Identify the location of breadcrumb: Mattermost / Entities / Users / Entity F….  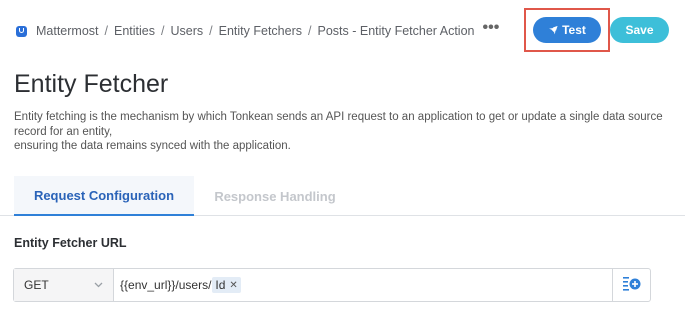
(258, 30).